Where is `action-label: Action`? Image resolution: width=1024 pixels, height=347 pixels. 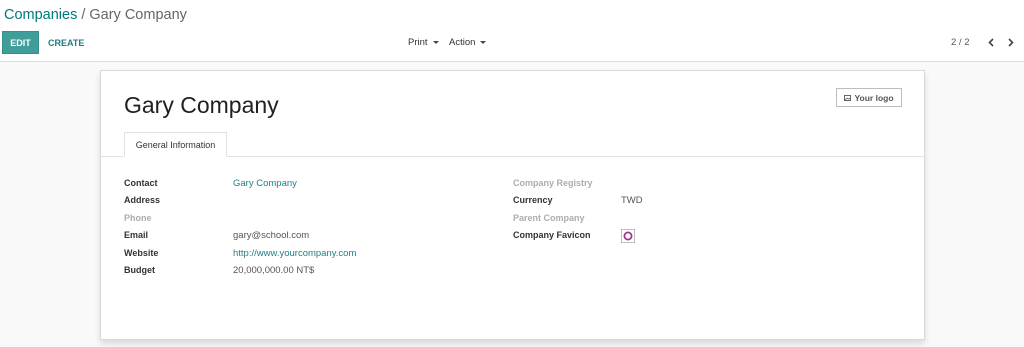
action-label: Action is located at coordinates (462, 42).